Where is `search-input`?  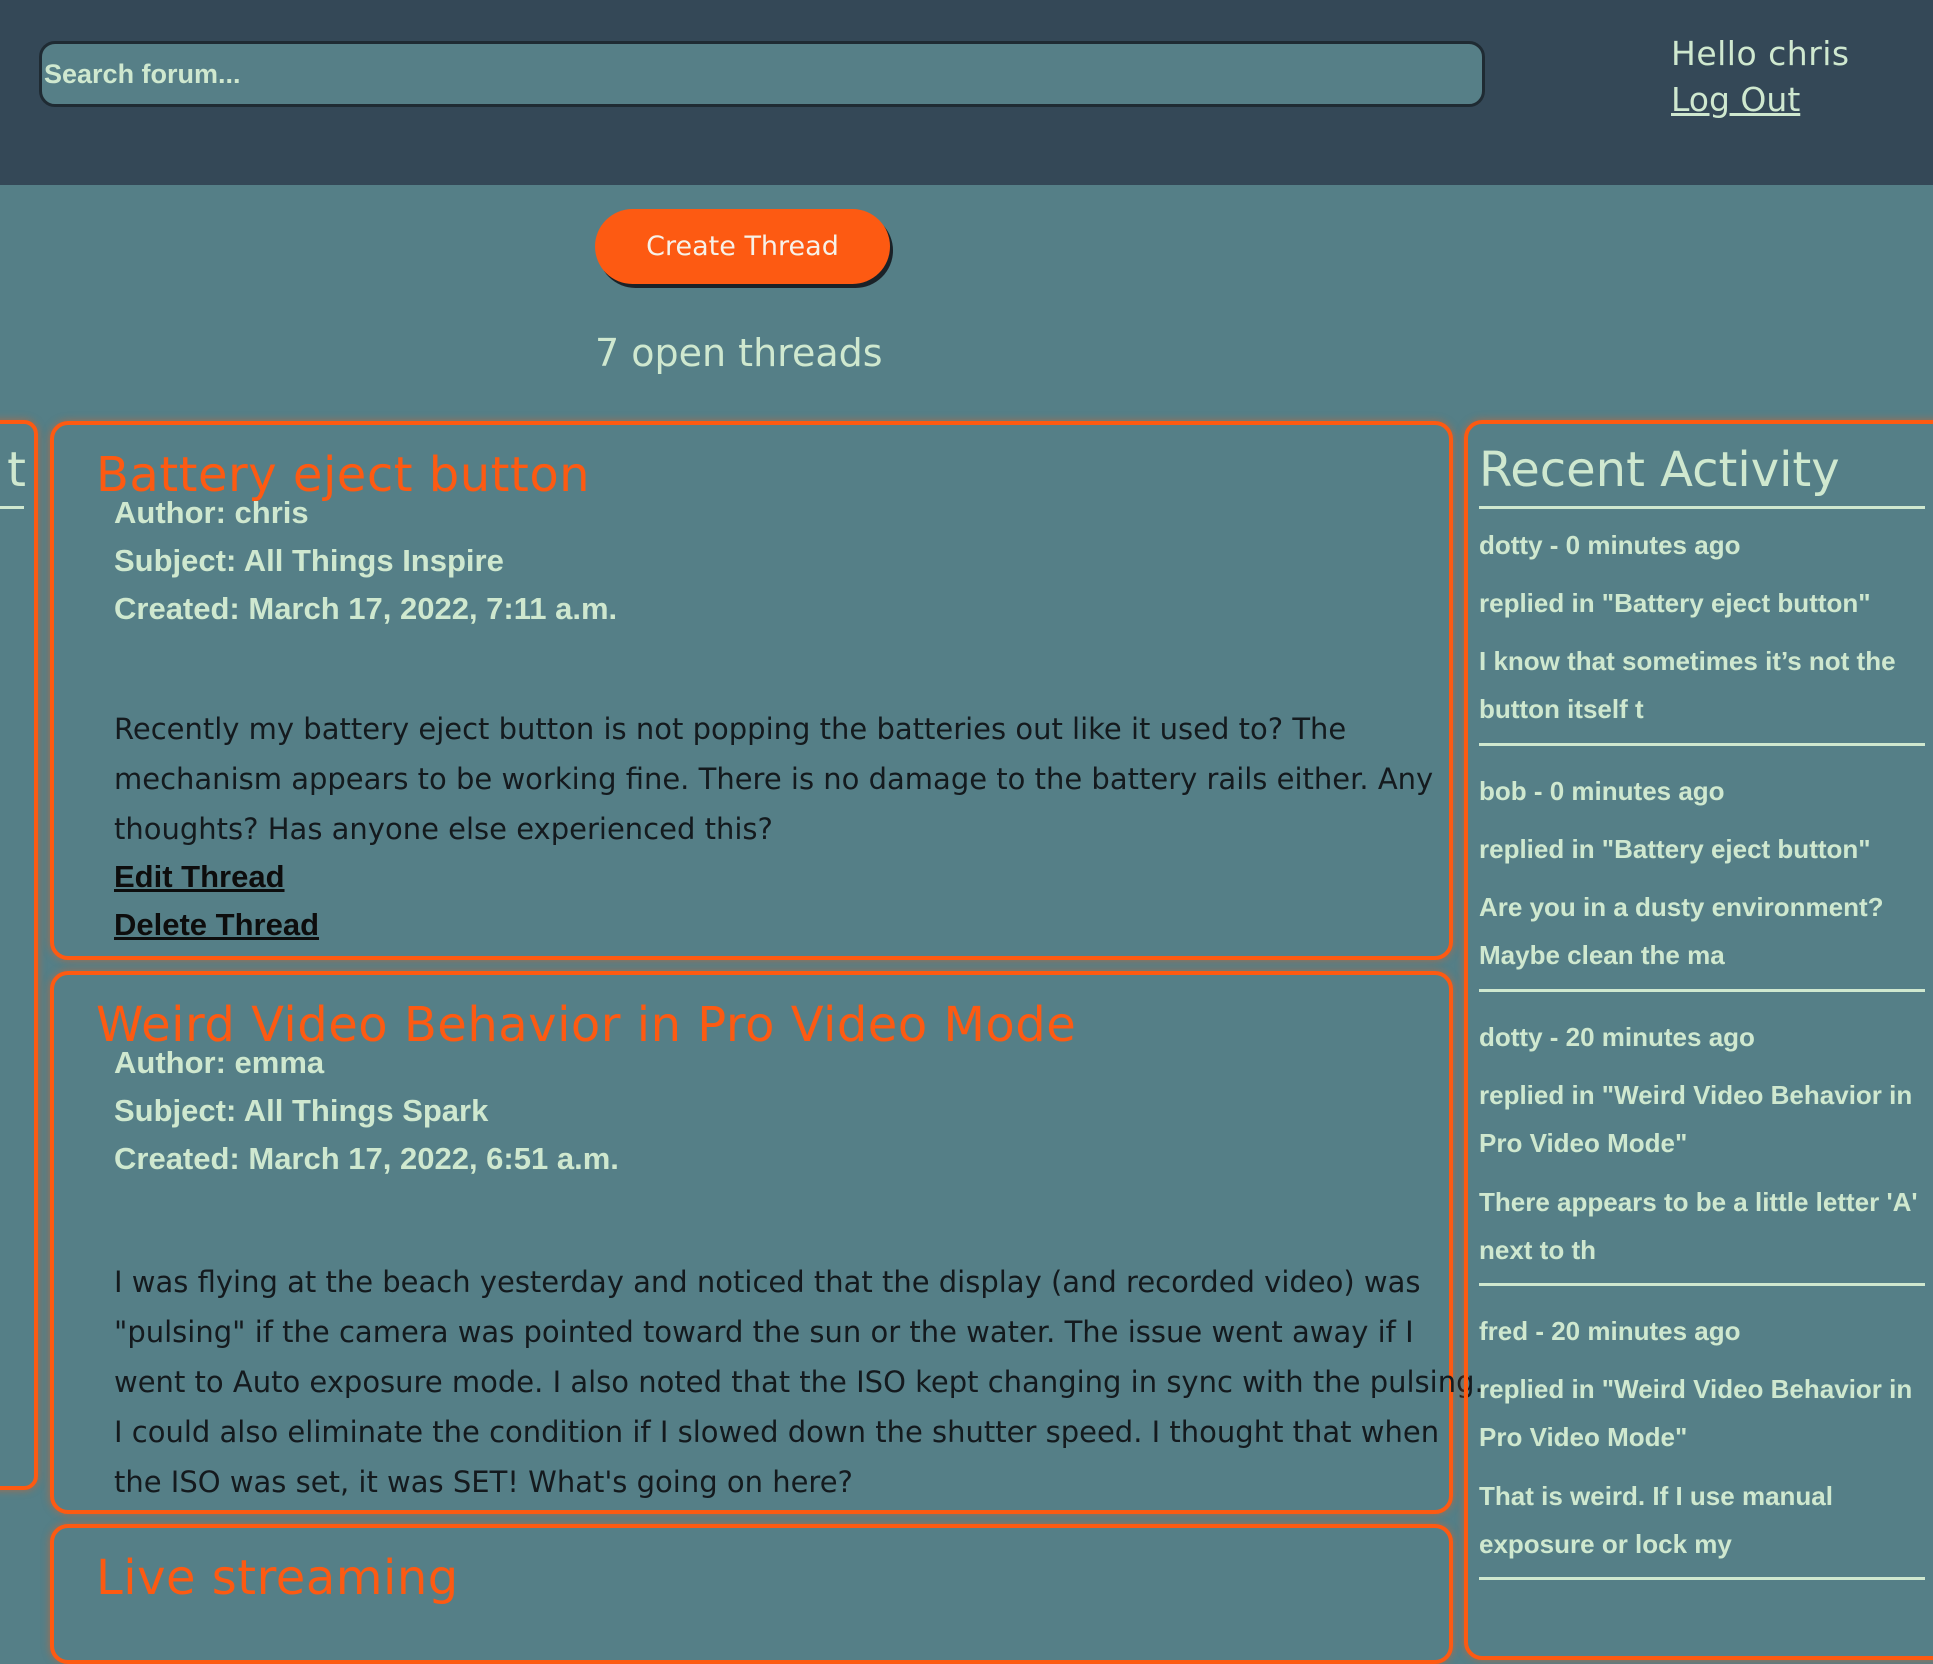 search-input is located at coordinates (762, 74).